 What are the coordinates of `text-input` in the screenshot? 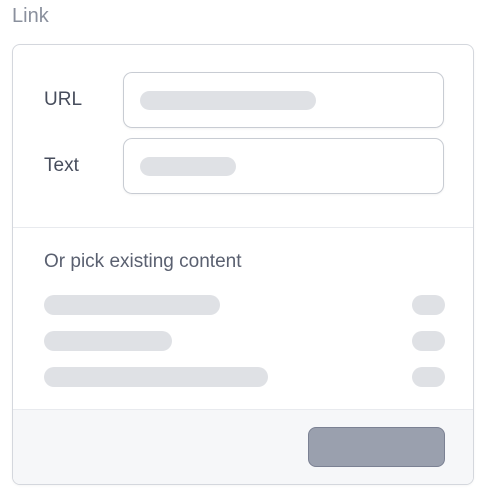 It's located at (283, 166).